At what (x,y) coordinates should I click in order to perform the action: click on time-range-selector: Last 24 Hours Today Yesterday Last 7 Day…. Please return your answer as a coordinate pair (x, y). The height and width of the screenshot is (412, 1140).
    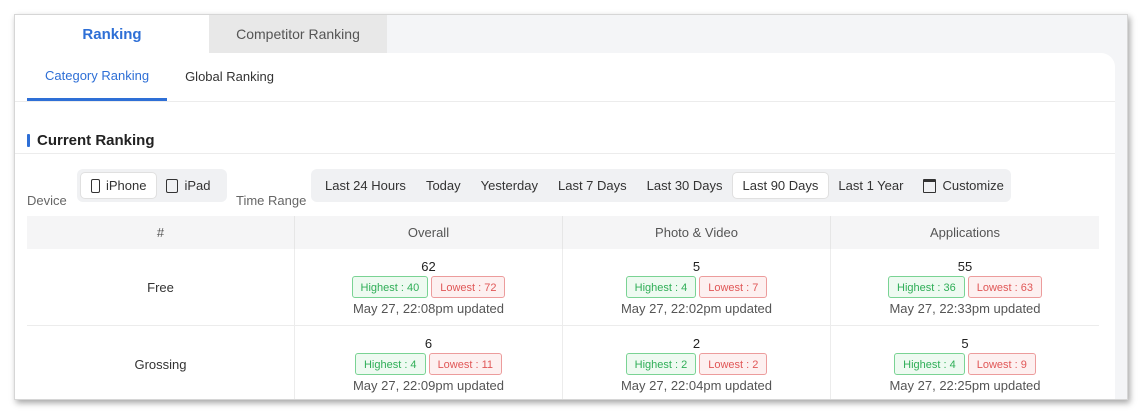
    Looking at the image, I should click on (661, 185).